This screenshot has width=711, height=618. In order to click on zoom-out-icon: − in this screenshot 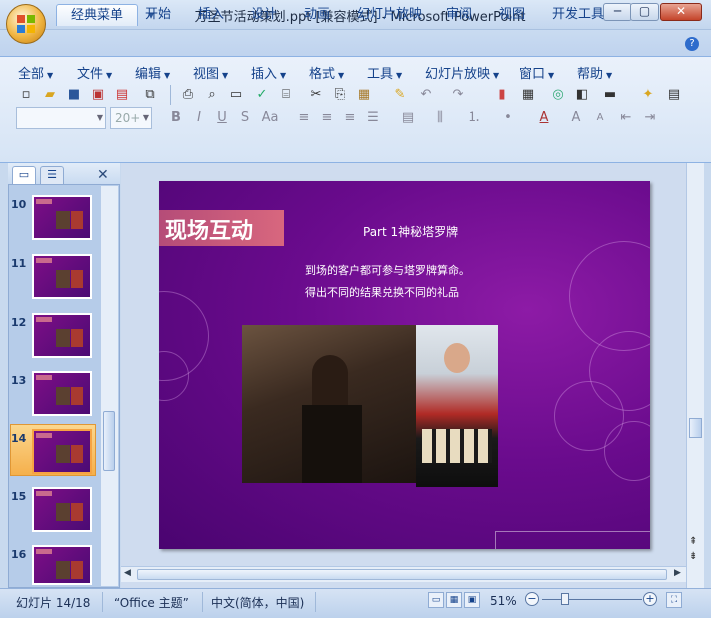, I will do `click(532, 599)`.